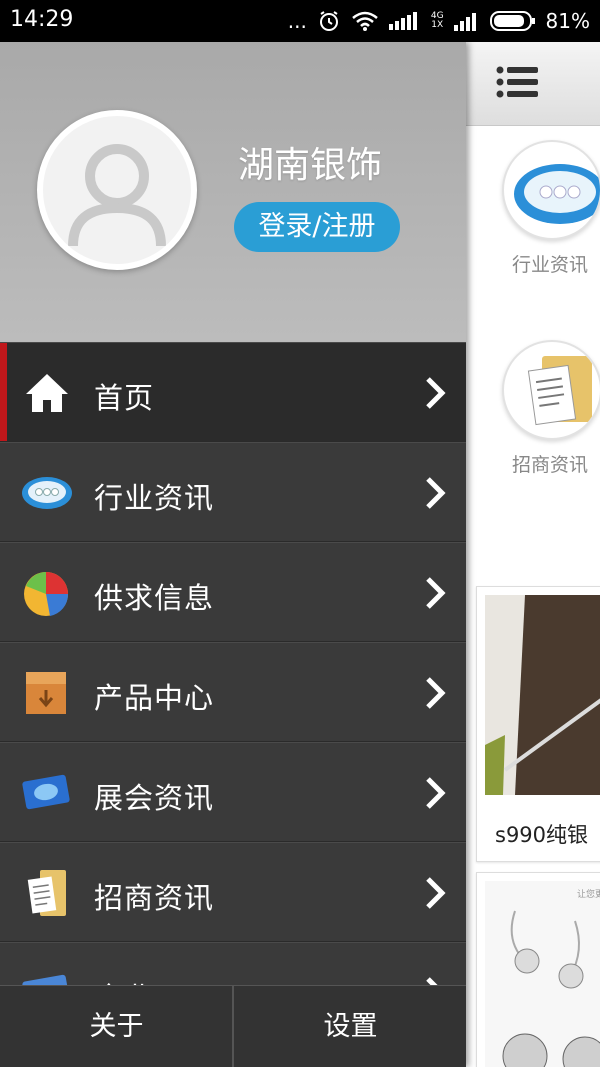 Image resolution: width=600 pixels, height=1067 pixels. What do you see at coordinates (154, 698) in the screenshot?
I see `menu-item-label: 产品中心` at bounding box center [154, 698].